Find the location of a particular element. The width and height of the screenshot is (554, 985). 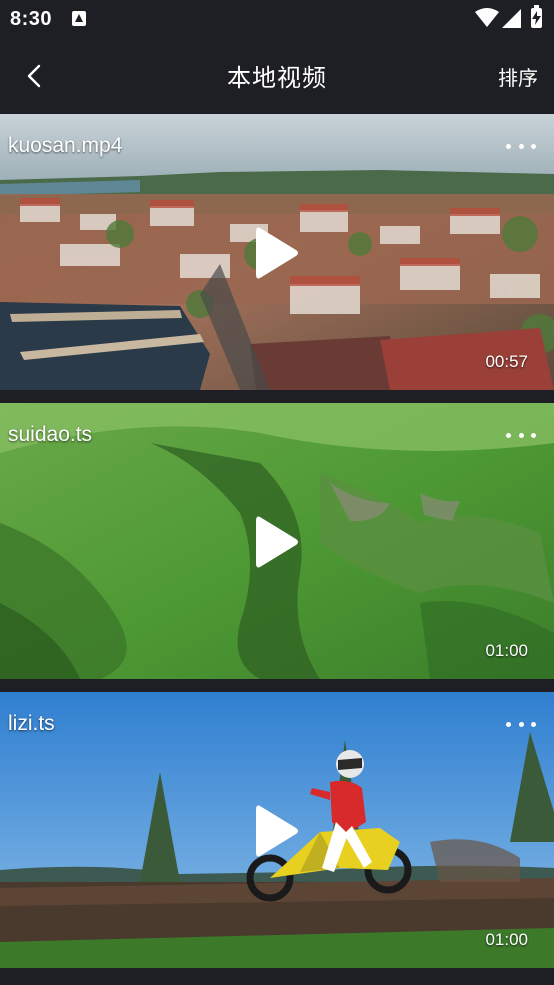

app-header: 本地视频 排序 is located at coordinates (277, 76).